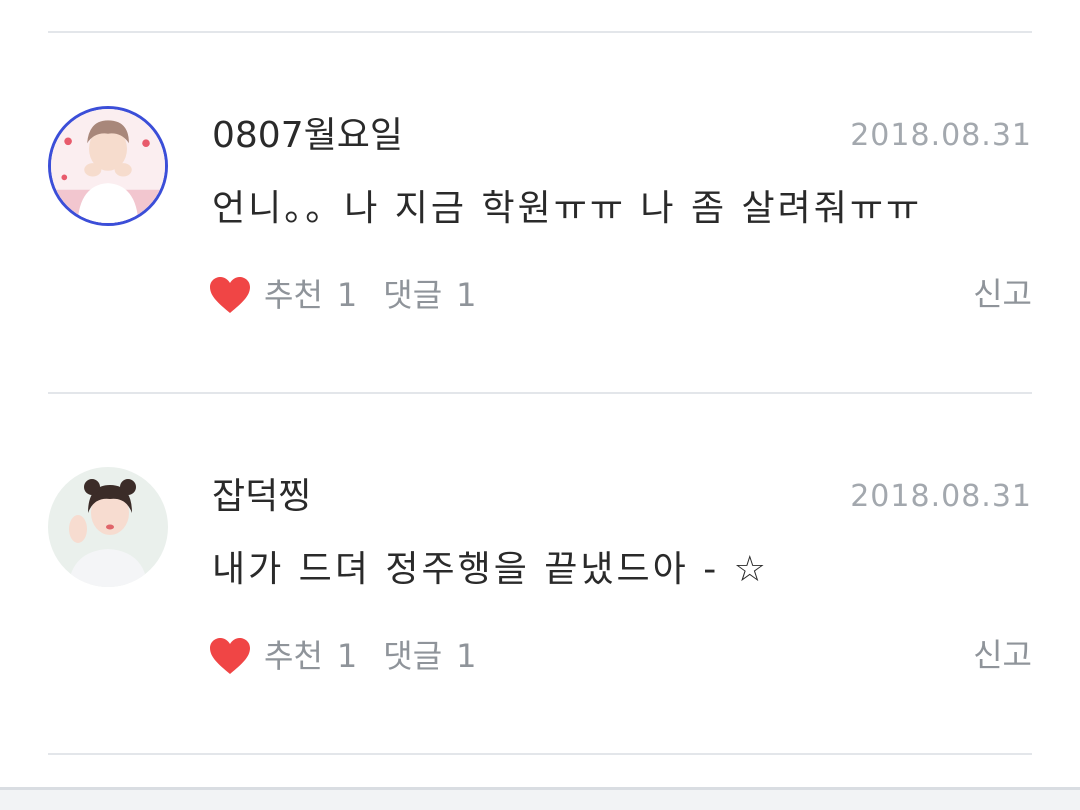  What do you see at coordinates (540, 798) in the screenshot?
I see `bottom-bar` at bounding box center [540, 798].